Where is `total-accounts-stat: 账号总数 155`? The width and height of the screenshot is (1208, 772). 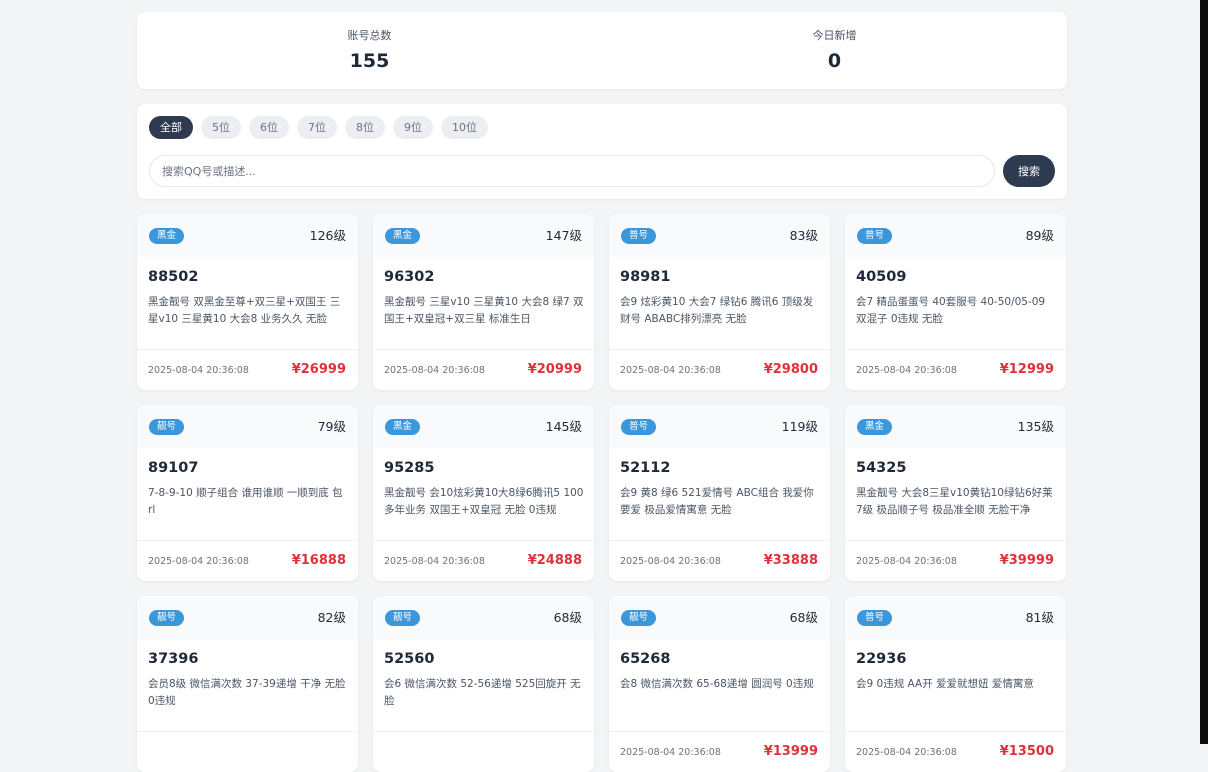 total-accounts-stat: 账号总数 155 is located at coordinates (369, 50).